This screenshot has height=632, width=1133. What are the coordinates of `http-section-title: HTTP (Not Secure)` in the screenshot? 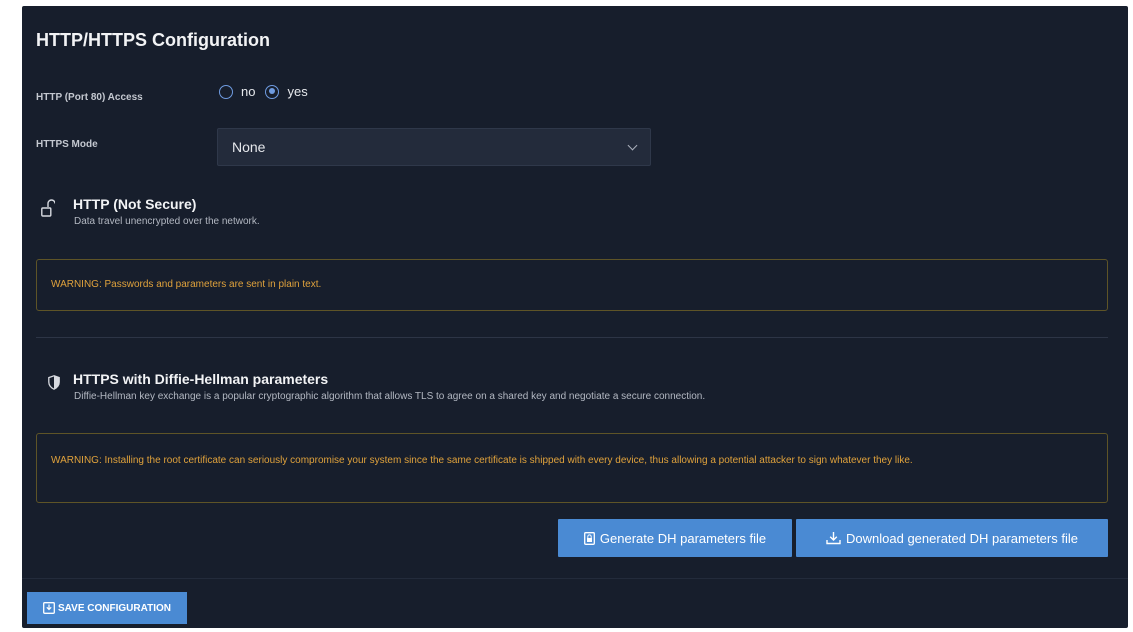 It's located at (135, 204).